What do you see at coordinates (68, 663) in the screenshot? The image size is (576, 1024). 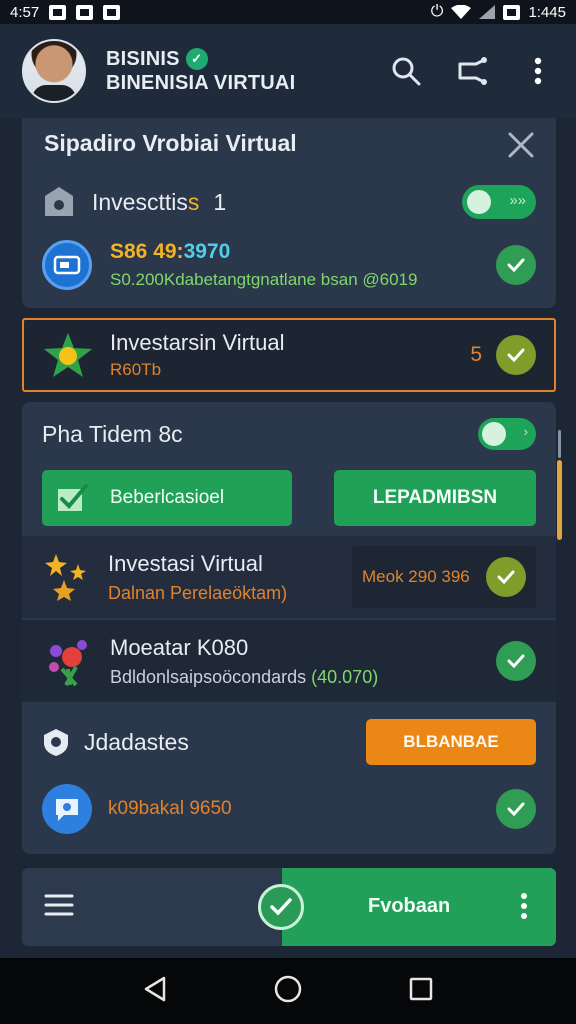 I see `flower-bouquet-icon` at bounding box center [68, 663].